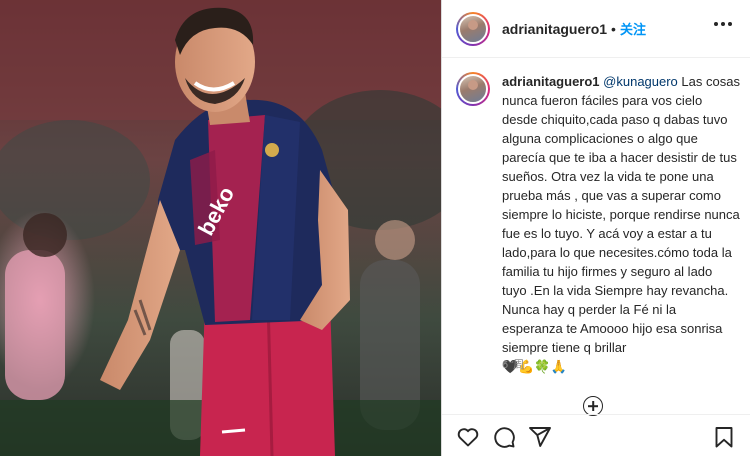 Image resolution: width=750 pixels, height=456 pixels. I want to click on post-header: adrianitaguero1 • 关注, so click(596, 29).